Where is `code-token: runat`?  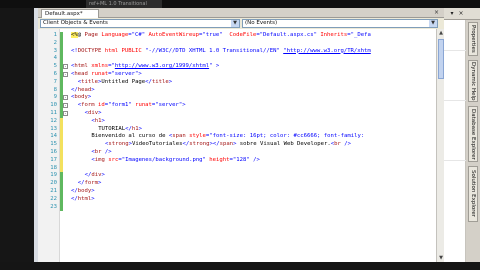
code-token: runat is located at coordinates (143, 105).